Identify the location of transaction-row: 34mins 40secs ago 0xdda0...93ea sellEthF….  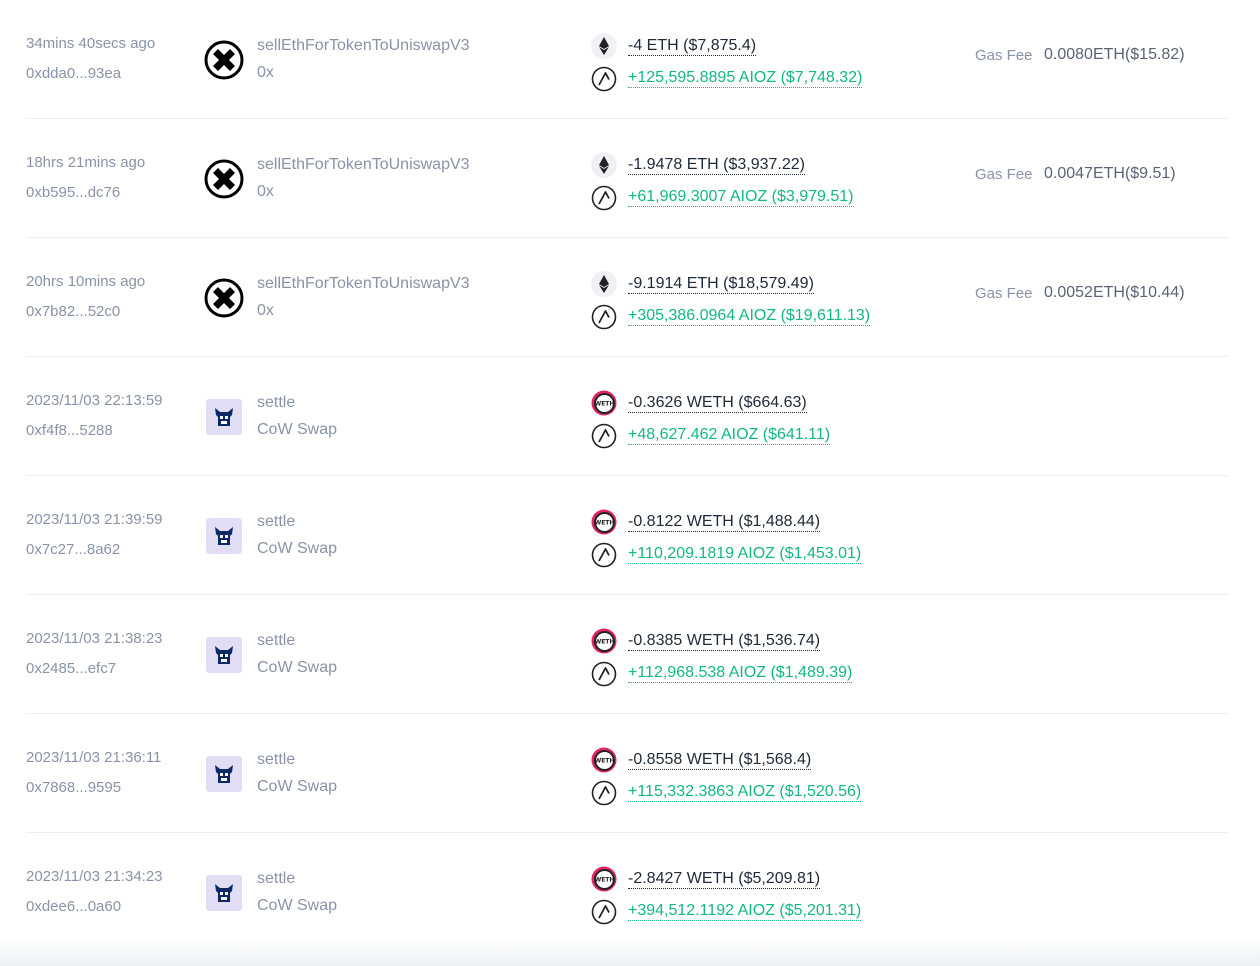
(627, 59).